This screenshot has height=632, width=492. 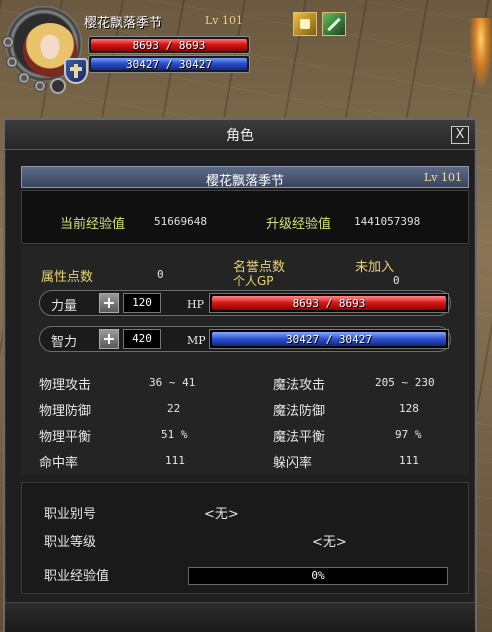 What do you see at coordinates (172, 382) in the screenshot?
I see `combat-left-value: 36 ~ 41` at bounding box center [172, 382].